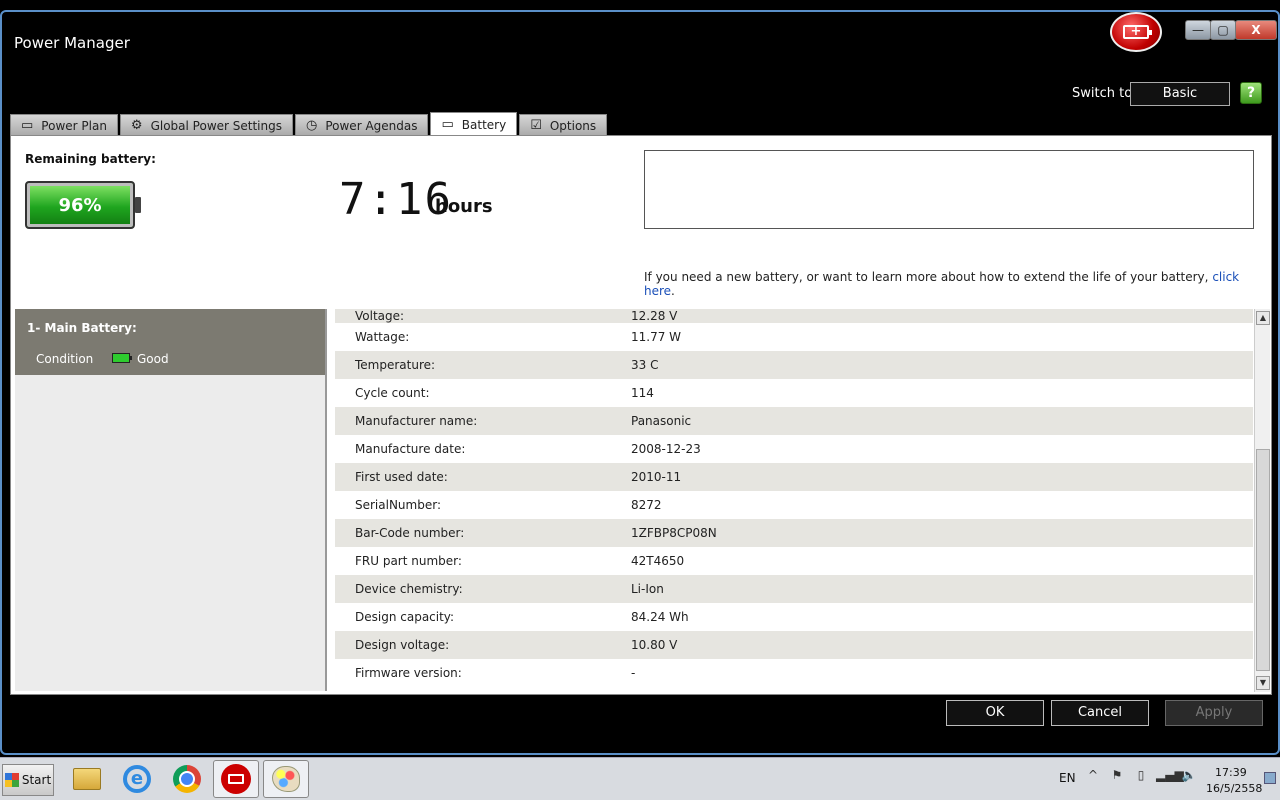  I want to click on detail-row: Design capacity: 84.24 Wh, so click(794, 617).